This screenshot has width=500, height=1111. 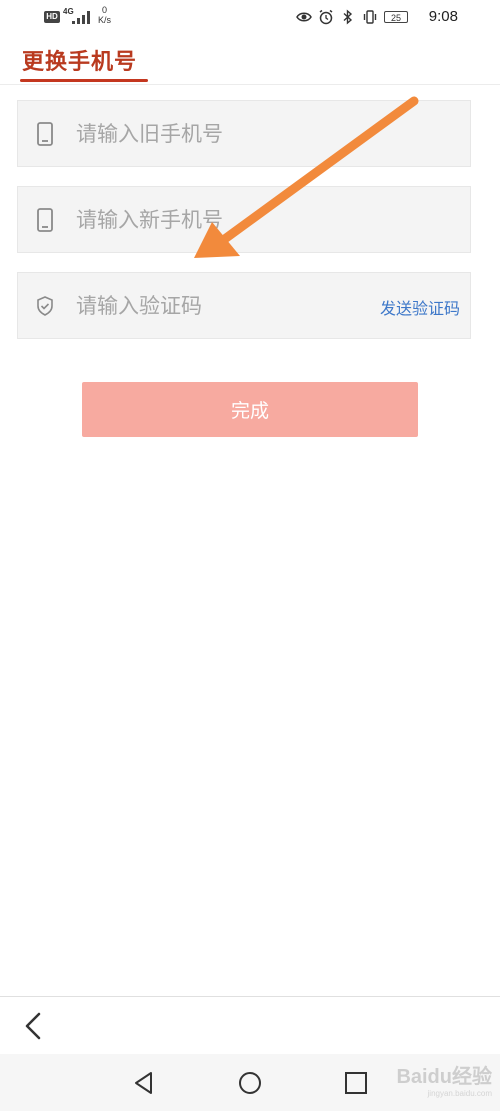 I want to click on status-icons: 25, so click(x=352, y=17).